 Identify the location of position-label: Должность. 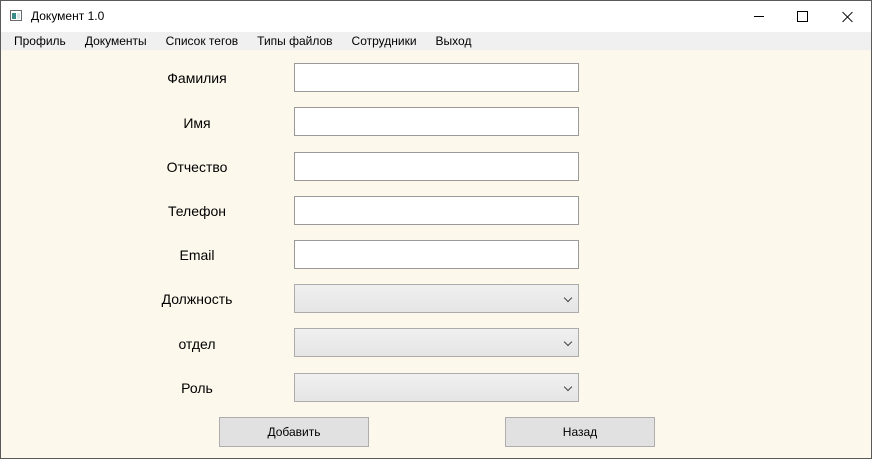
(197, 299).